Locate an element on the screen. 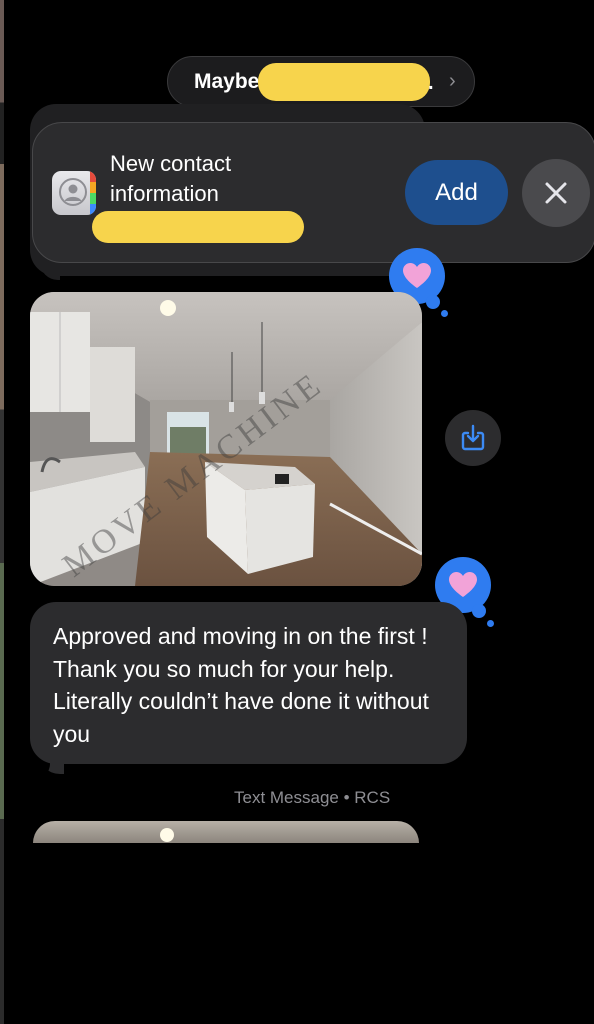  add-contact-button: Add is located at coordinates (456, 192).